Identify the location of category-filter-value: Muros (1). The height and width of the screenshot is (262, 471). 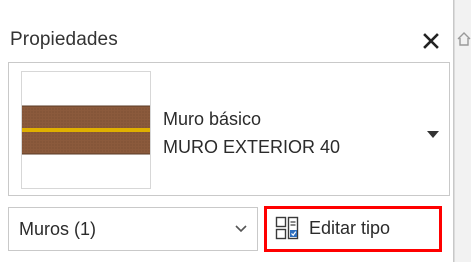
(58, 229).